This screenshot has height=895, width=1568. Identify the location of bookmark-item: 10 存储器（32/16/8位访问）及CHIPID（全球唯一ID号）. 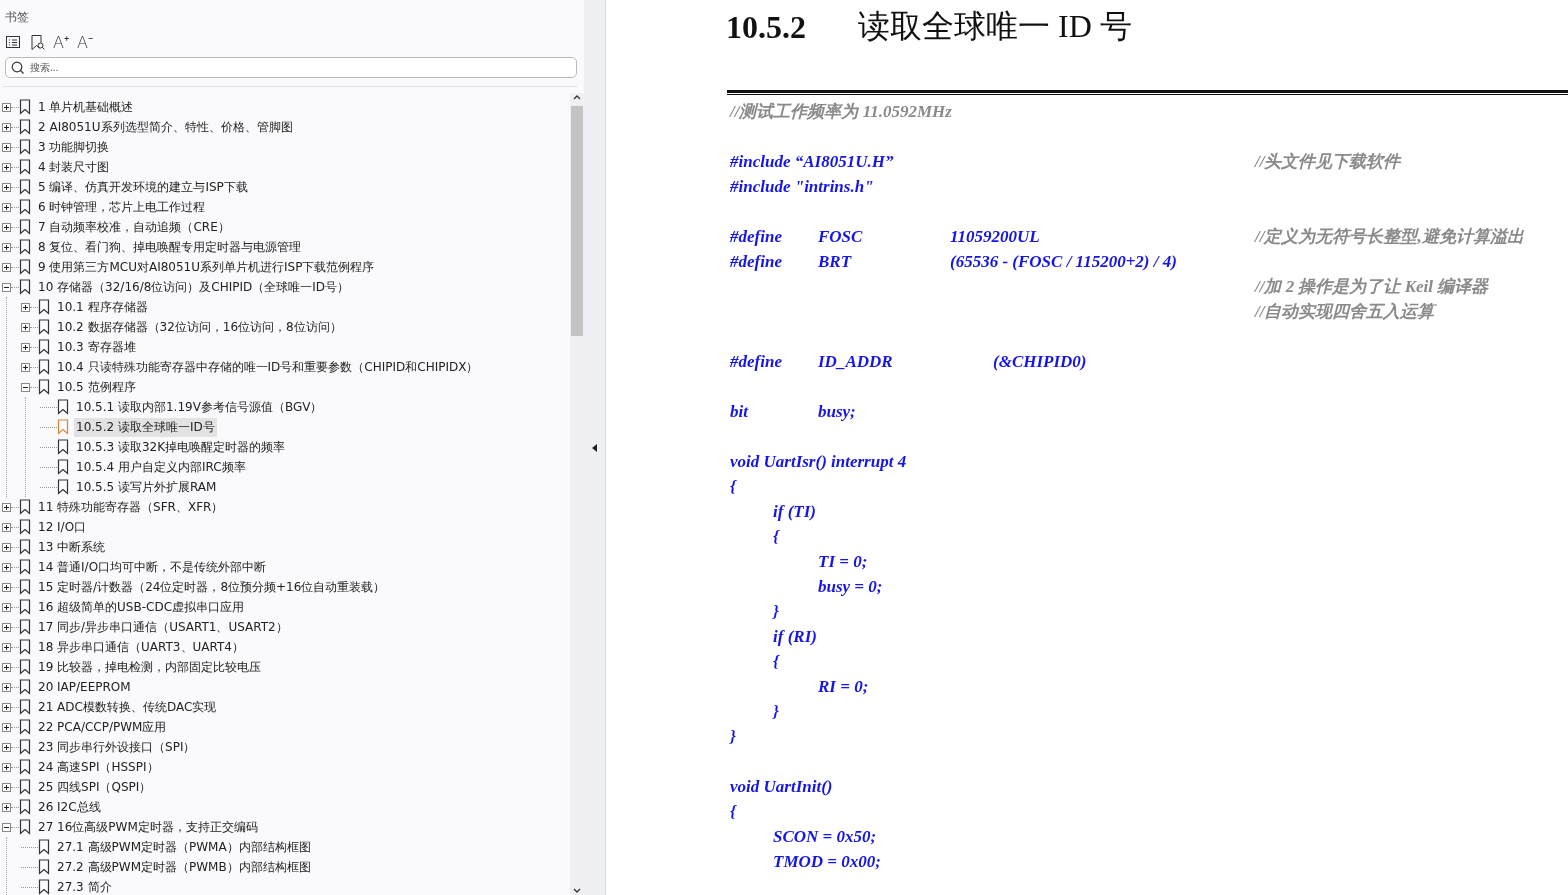
(194, 287).